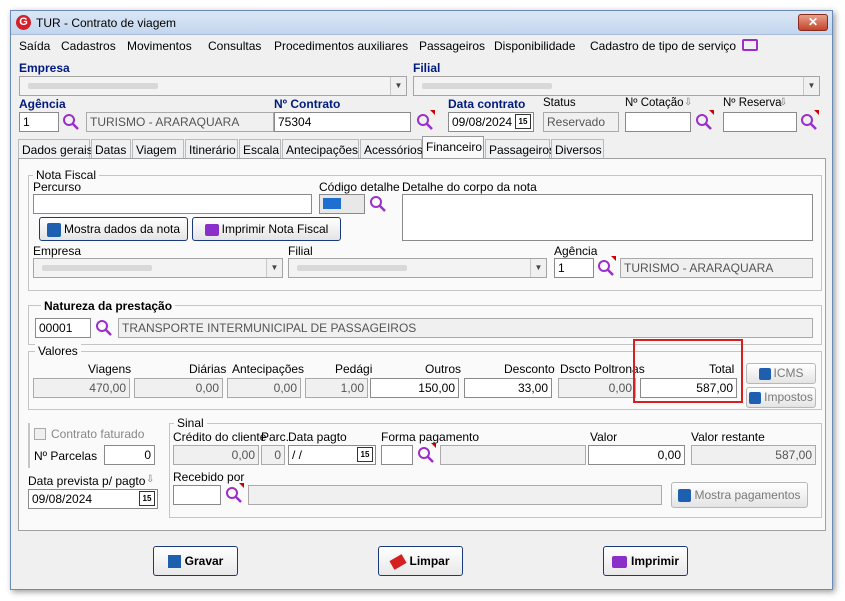 The width and height of the screenshot is (845, 601). What do you see at coordinates (260, 149) in the screenshot?
I see `tab-escala: Escala` at bounding box center [260, 149].